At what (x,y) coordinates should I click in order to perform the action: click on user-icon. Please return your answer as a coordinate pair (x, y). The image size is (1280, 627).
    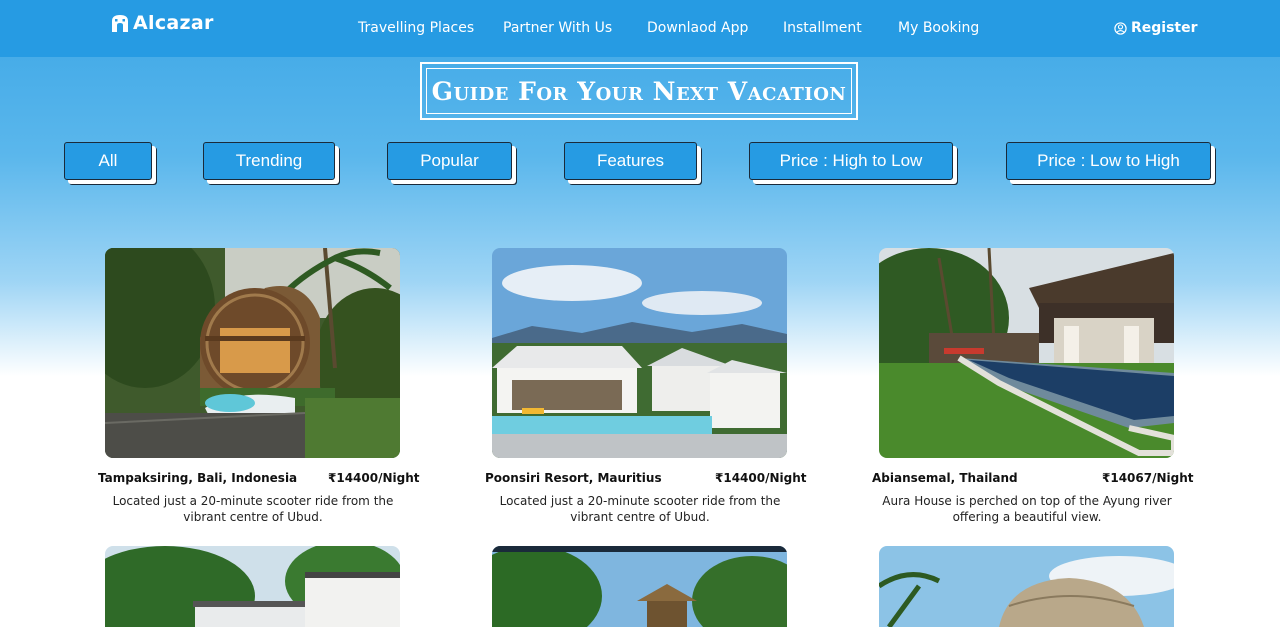
    Looking at the image, I should click on (1120, 28).